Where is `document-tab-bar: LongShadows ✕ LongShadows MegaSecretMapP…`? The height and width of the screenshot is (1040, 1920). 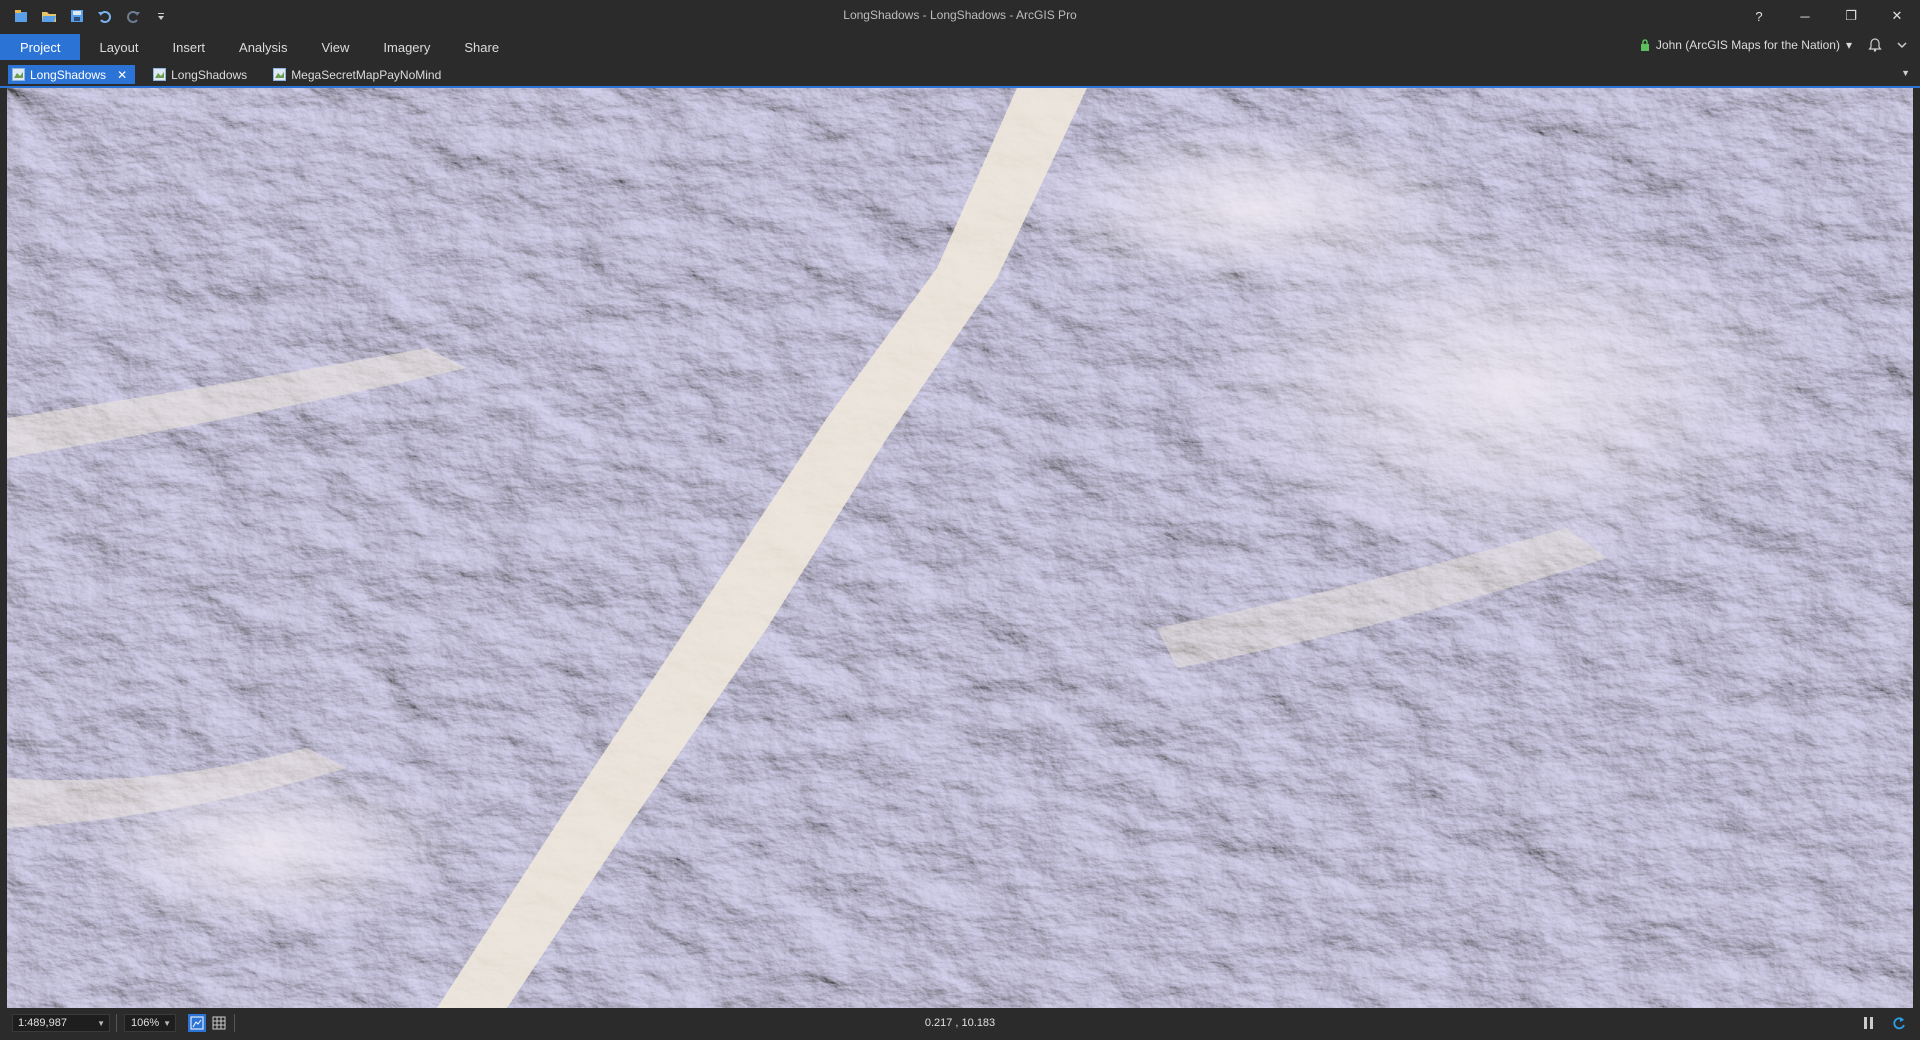 document-tab-bar: LongShadows ✕ LongShadows MegaSecretMapP… is located at coordinates (960, 75).